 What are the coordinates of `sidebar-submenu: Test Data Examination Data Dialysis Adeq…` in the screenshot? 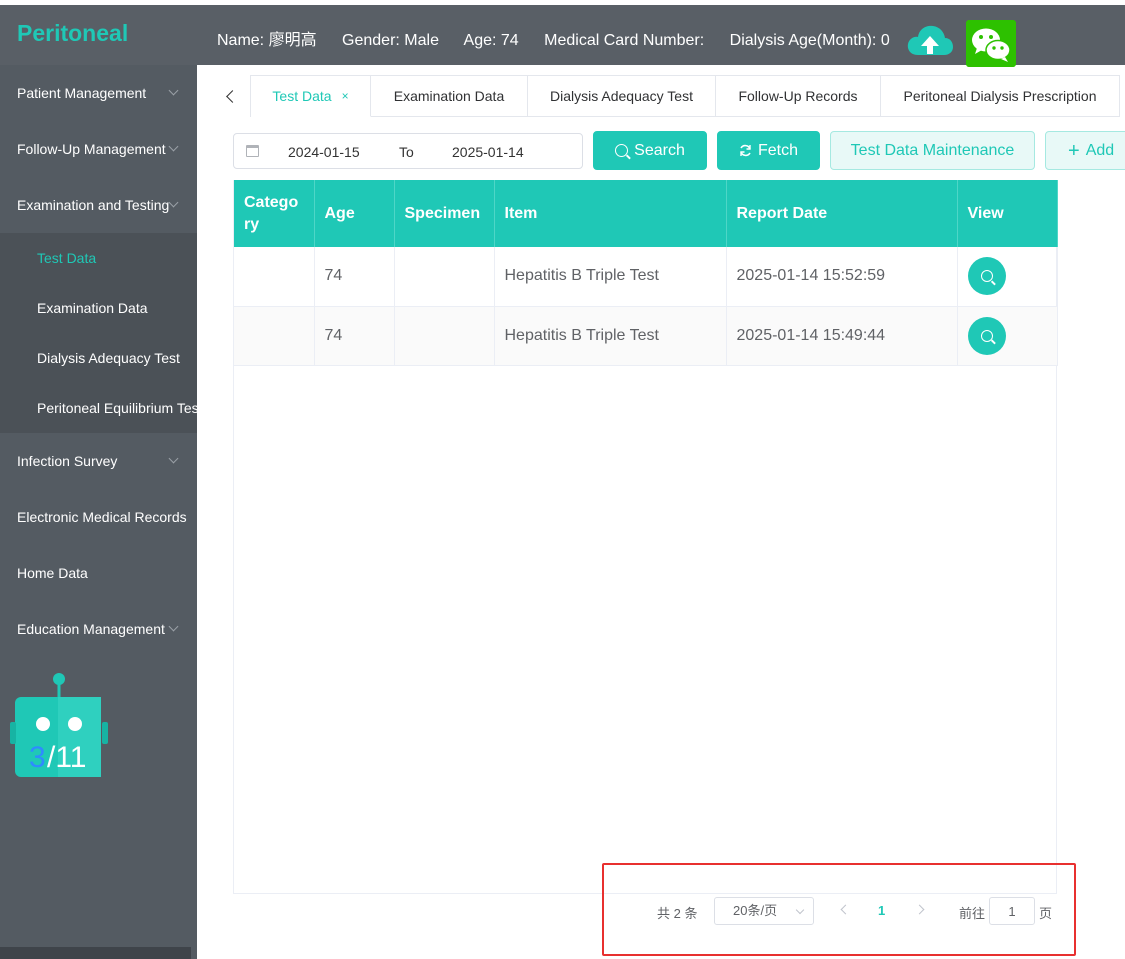 It's located at (98, 333).